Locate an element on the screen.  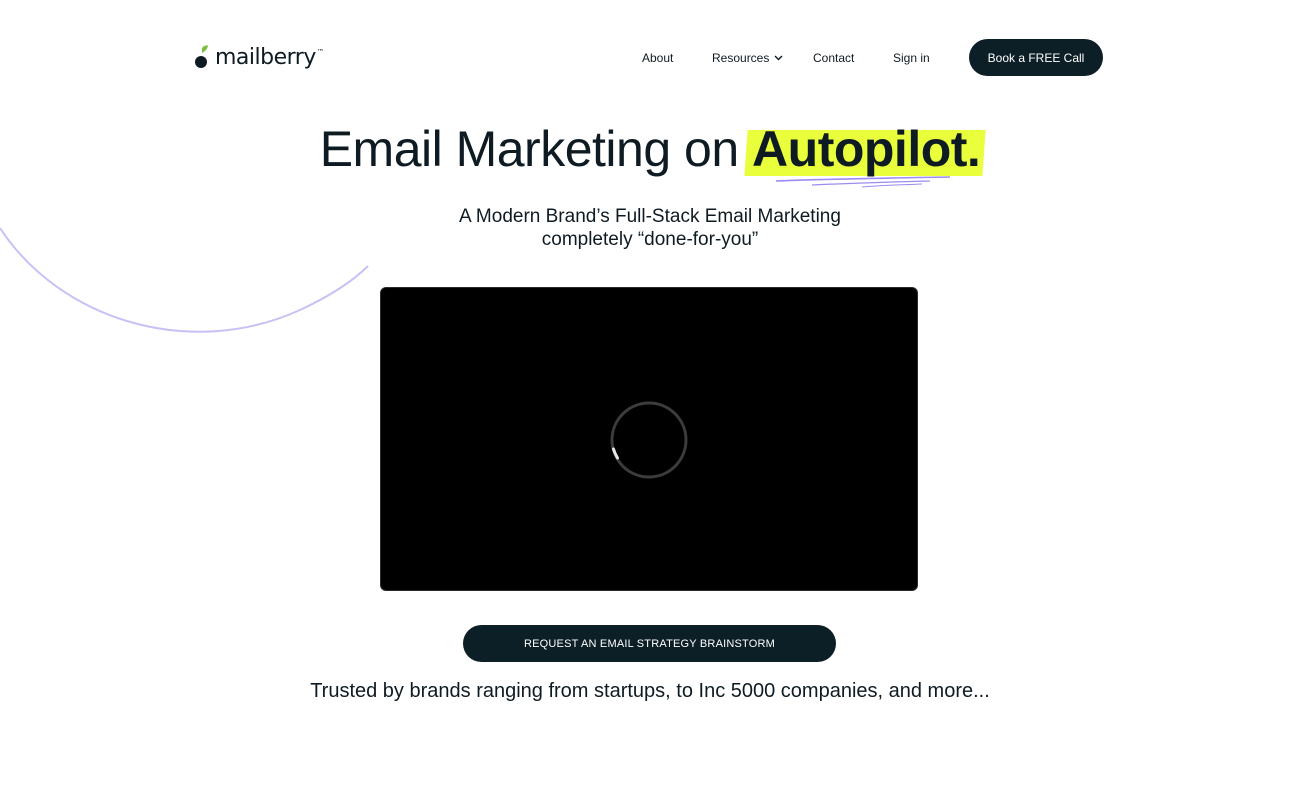
brand-logo: mailberry ™ is located at coordinates (259, 58).